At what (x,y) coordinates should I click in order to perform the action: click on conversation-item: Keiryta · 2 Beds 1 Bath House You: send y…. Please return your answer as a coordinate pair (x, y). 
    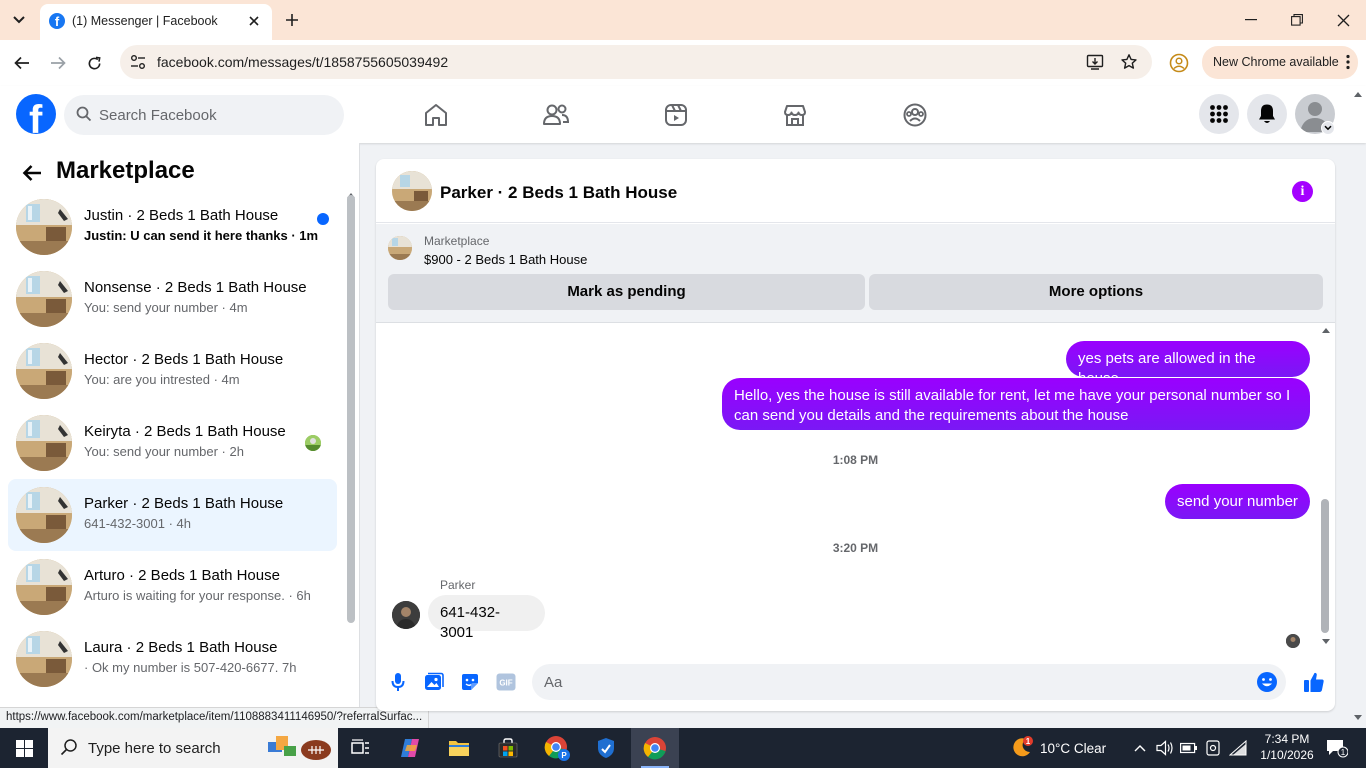
    Looking at the image, I should click on (172, 443).